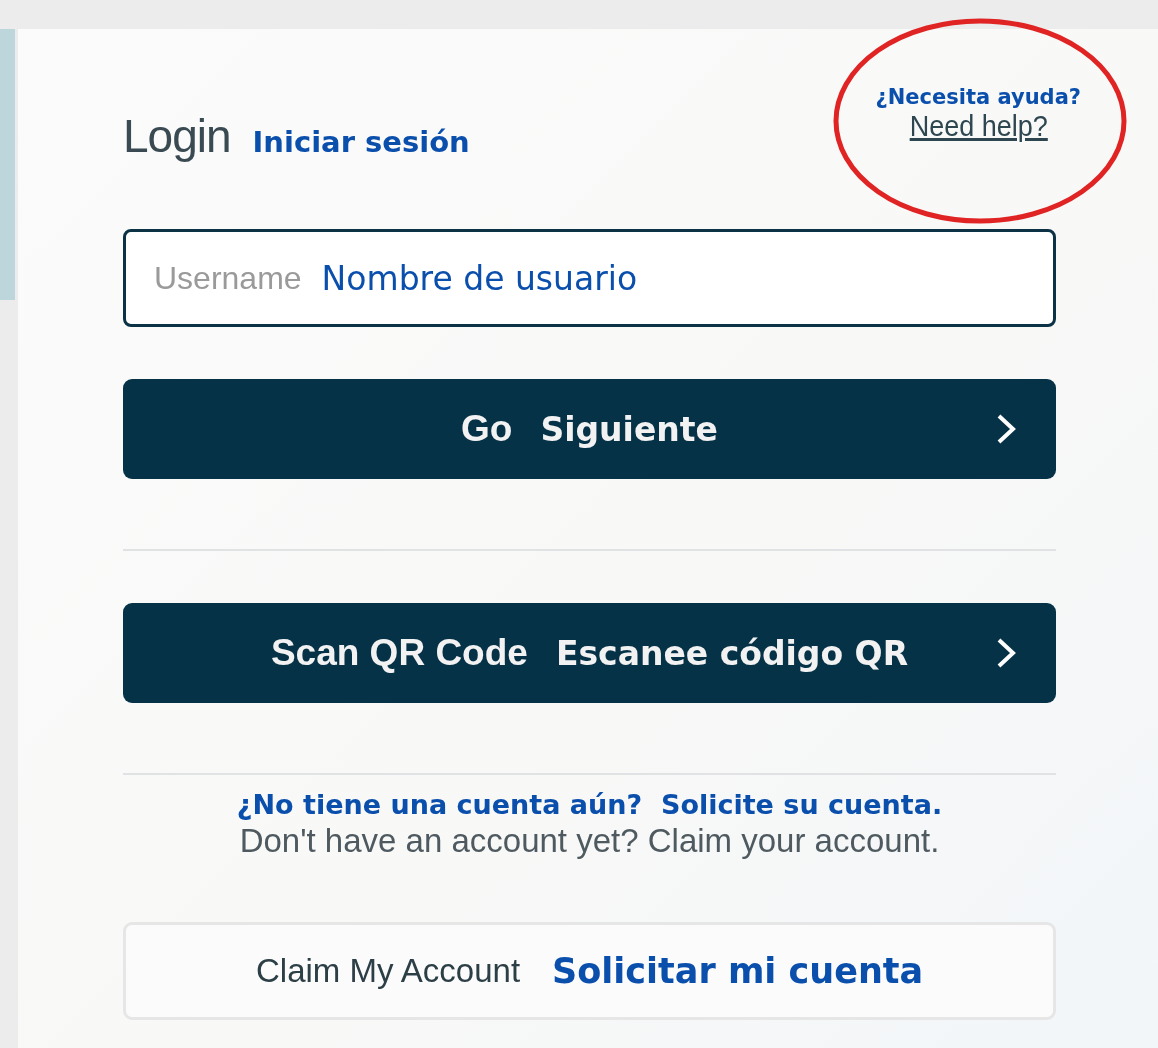 This screenshot has width=1158, height=1048. I want to click on login-title: Login, so click(177, 136).